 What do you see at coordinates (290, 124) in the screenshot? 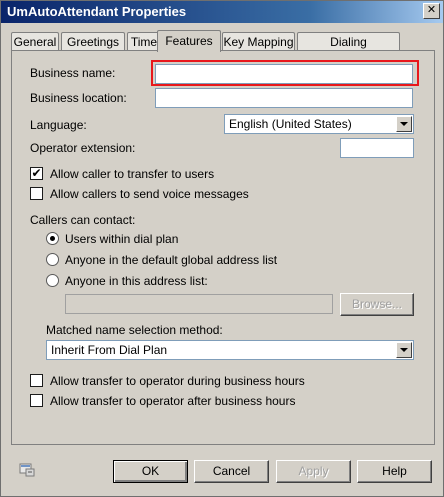
I see `language-value: English (United States)` at bounding box center [290, 124].